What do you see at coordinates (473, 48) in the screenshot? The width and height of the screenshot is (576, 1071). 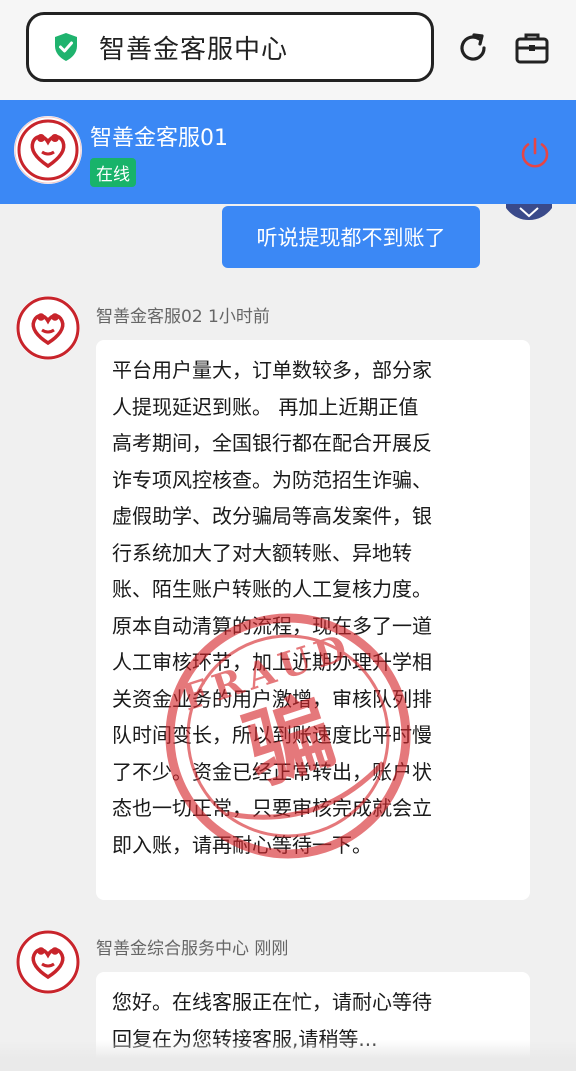 I see `refresh-icon` at bounding box center [473, 48].